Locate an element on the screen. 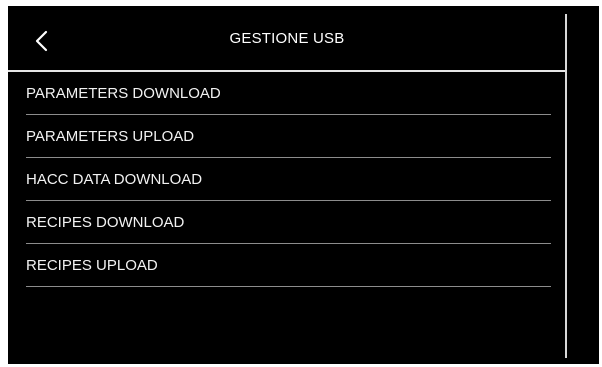  menu-item-label: RECIPES DOWNLOAD is located at coordinates (105, 222).